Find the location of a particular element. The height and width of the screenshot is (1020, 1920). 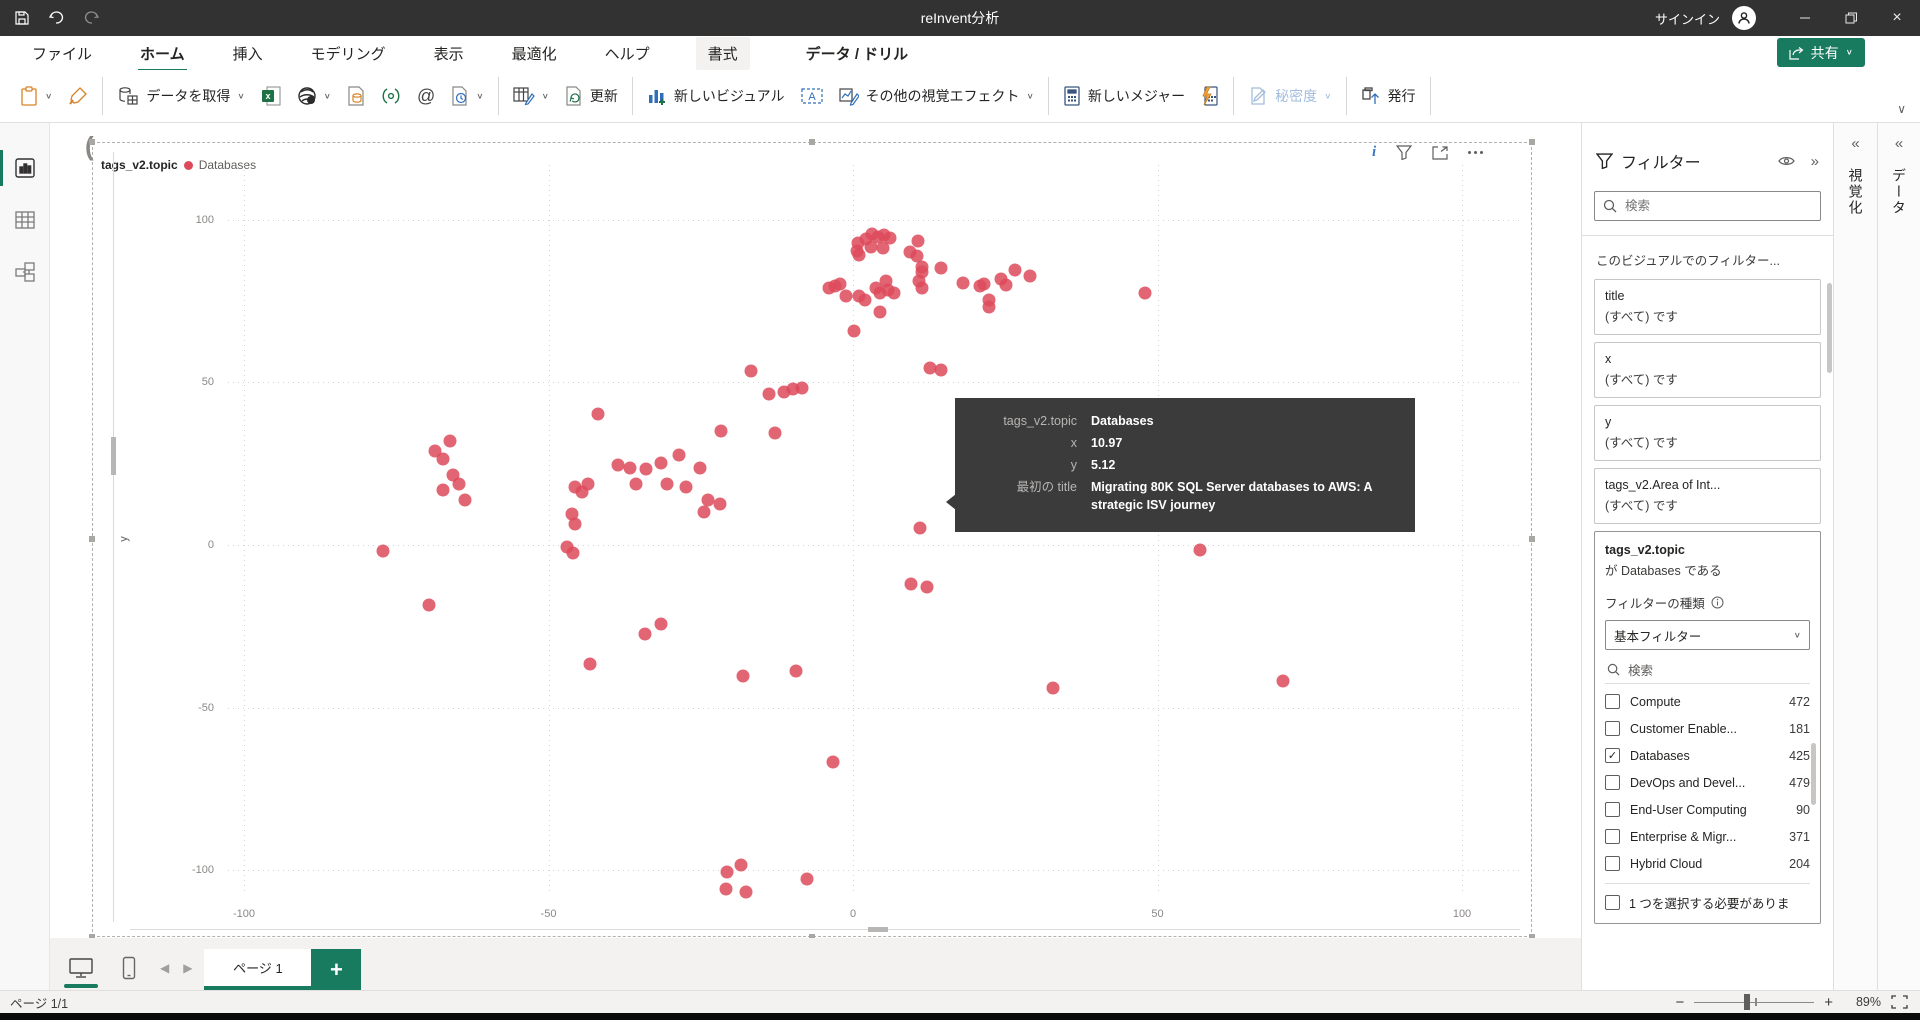

quick-measure-button is located at coordinates (1210, 96).